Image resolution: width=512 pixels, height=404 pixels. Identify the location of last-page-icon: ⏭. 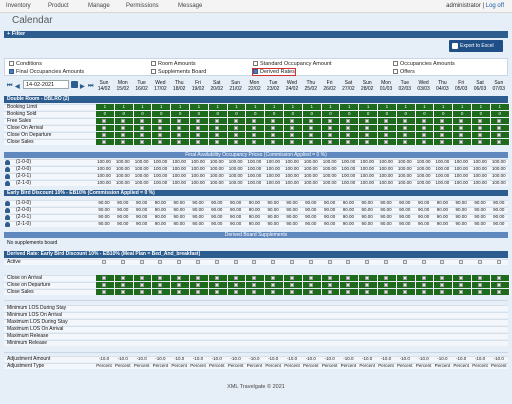
(90, 86).